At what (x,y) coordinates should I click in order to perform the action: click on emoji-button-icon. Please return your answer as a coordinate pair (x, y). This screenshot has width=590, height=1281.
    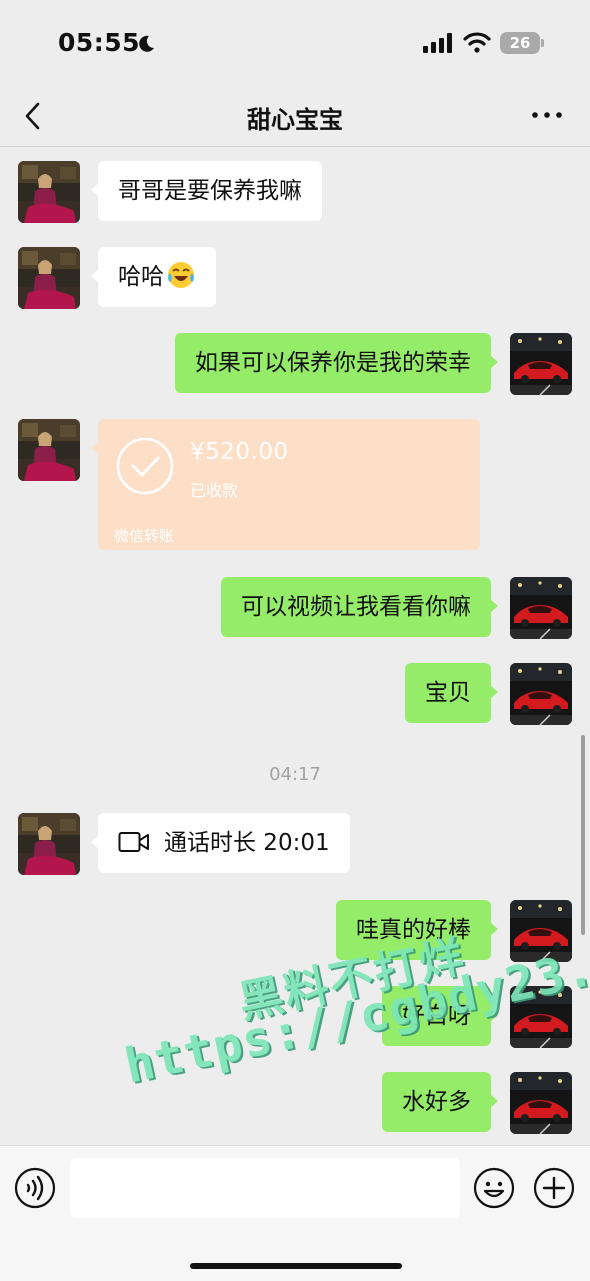
    Looking at the image, I should click on (494, 1188).